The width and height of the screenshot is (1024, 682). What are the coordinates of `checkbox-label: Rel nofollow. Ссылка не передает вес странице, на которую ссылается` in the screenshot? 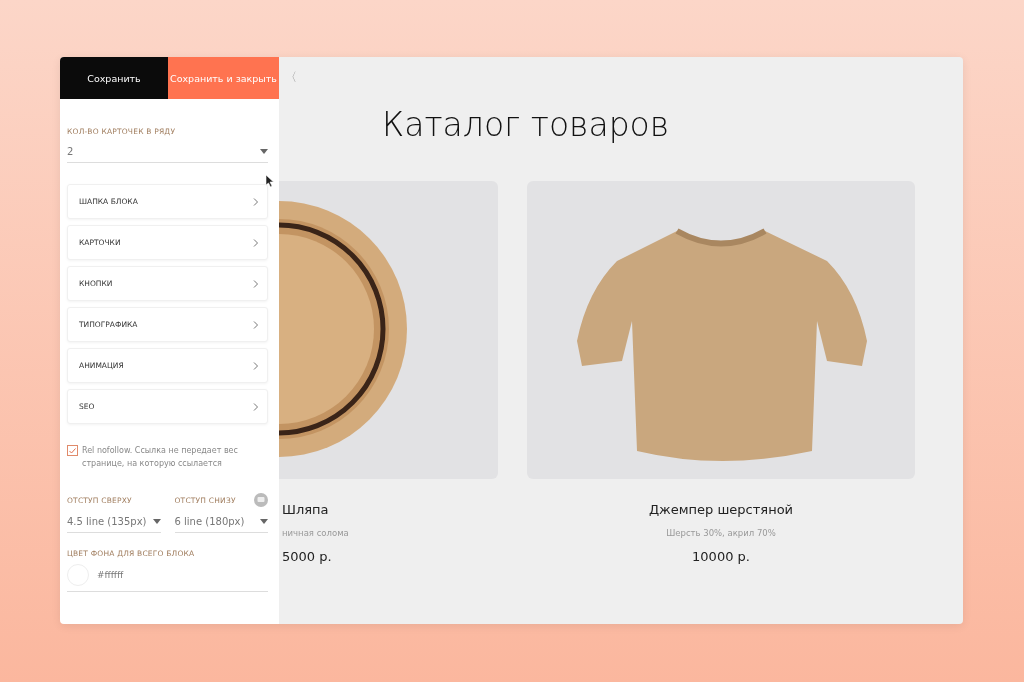 It's located at (160, 457).